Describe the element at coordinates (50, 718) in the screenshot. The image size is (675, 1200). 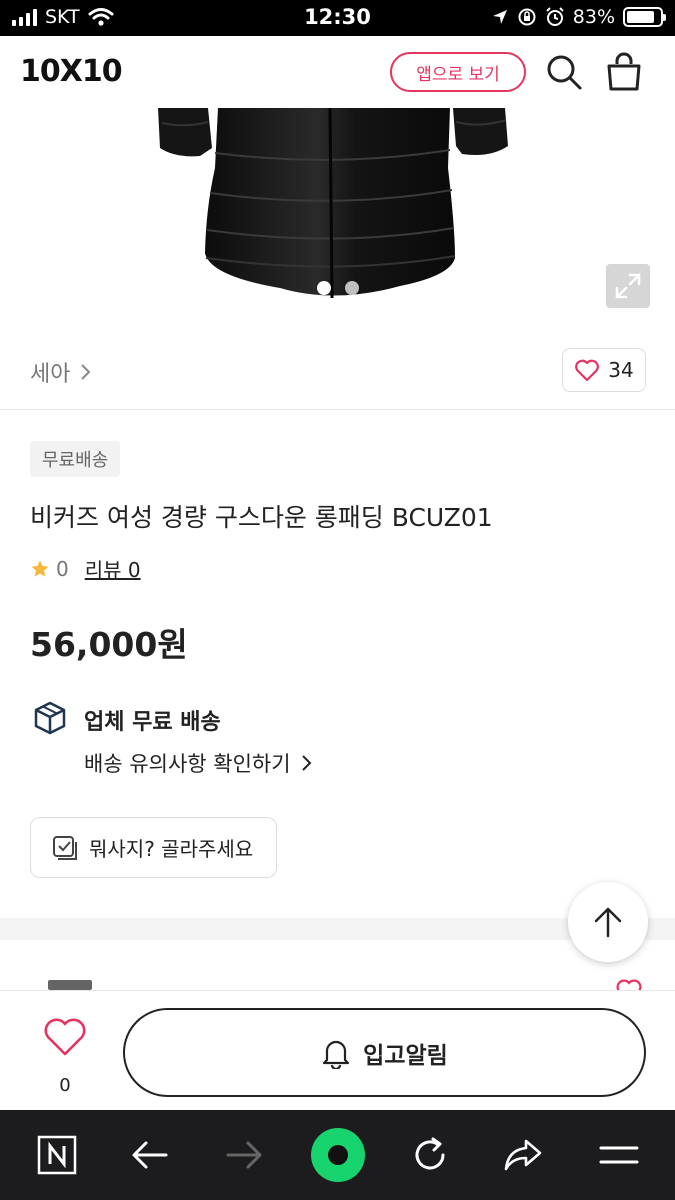
I see `box-icon` at that location.